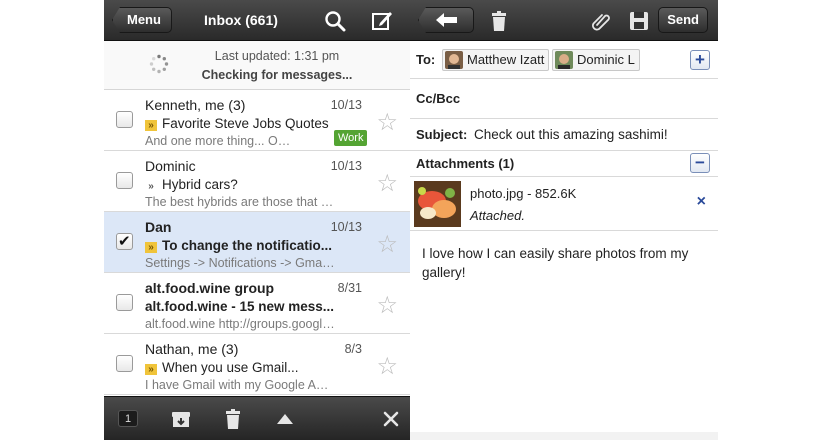 The width and height of the screenshot is (820, 440). I want to click on collapse-attachments-button: −, so click(700, 163).